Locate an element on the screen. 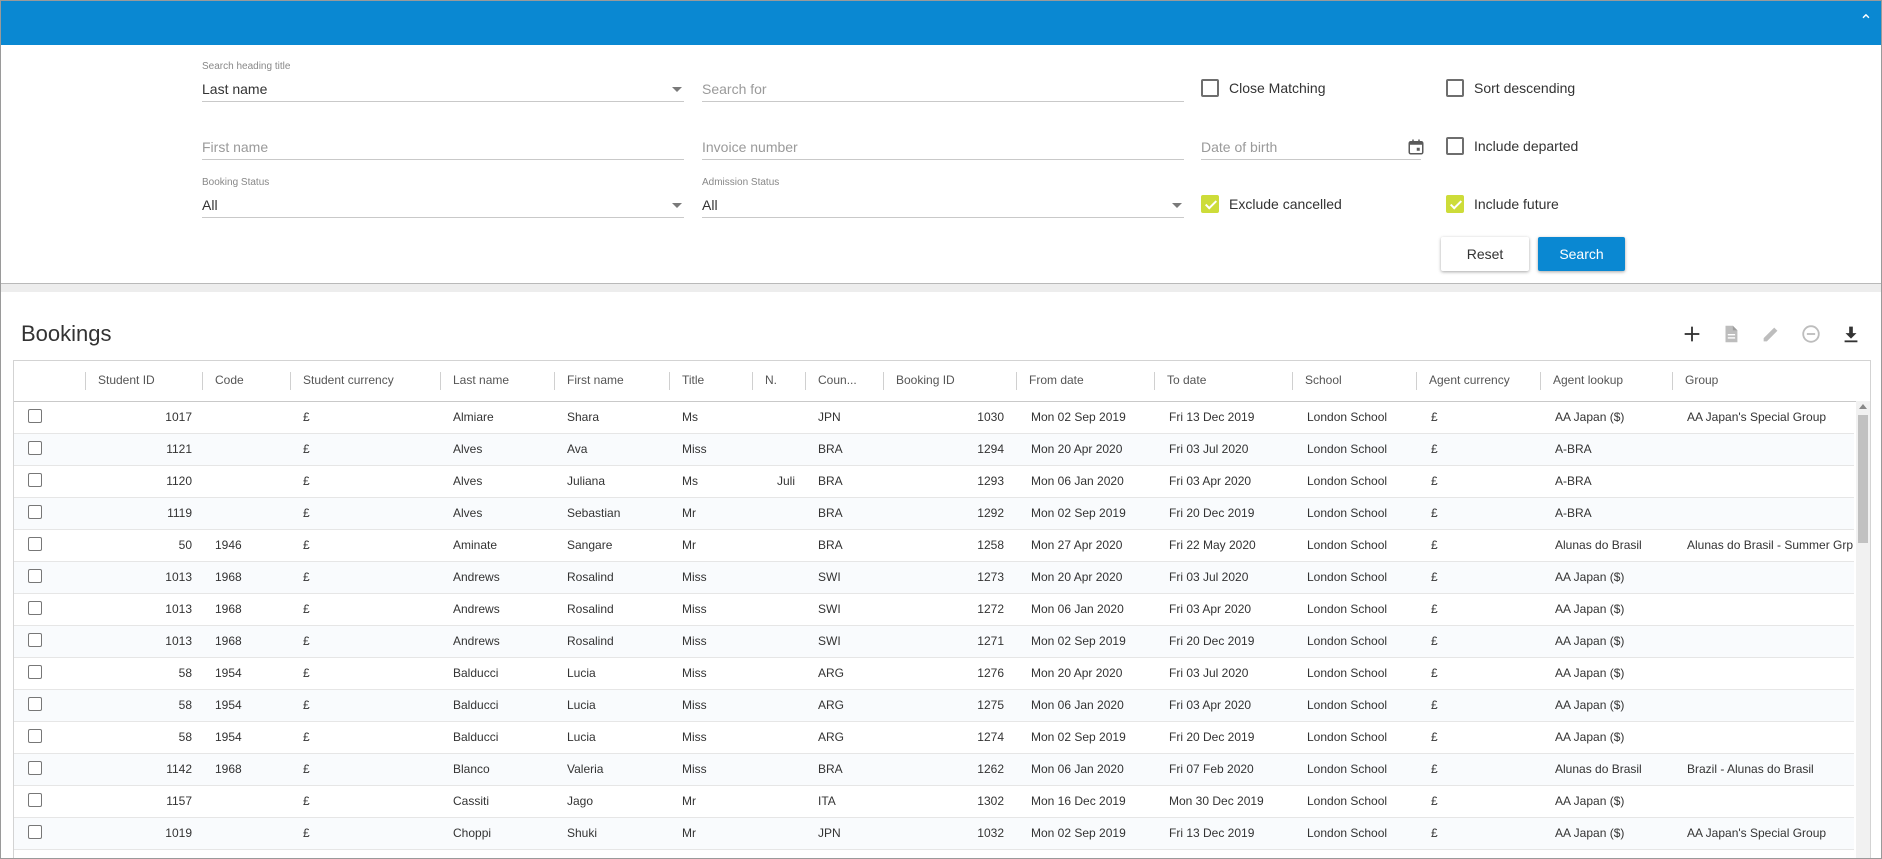 This screenshot has width=1882, height=859. cell-to-date: Fri 03 Jul 2020 is located at coordinates (1209, 673).